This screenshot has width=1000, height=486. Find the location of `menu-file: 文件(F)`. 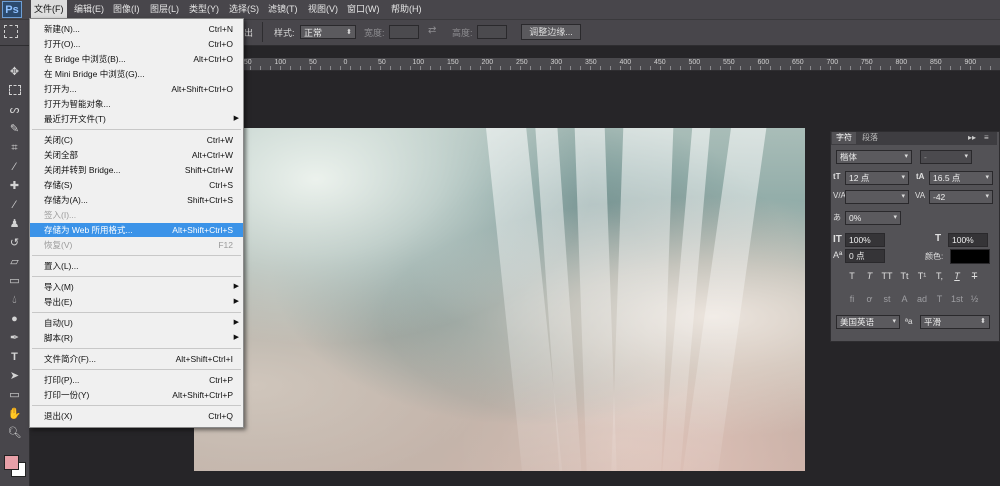

menu-file: 文件(F) is located at coordinates (49, 9).